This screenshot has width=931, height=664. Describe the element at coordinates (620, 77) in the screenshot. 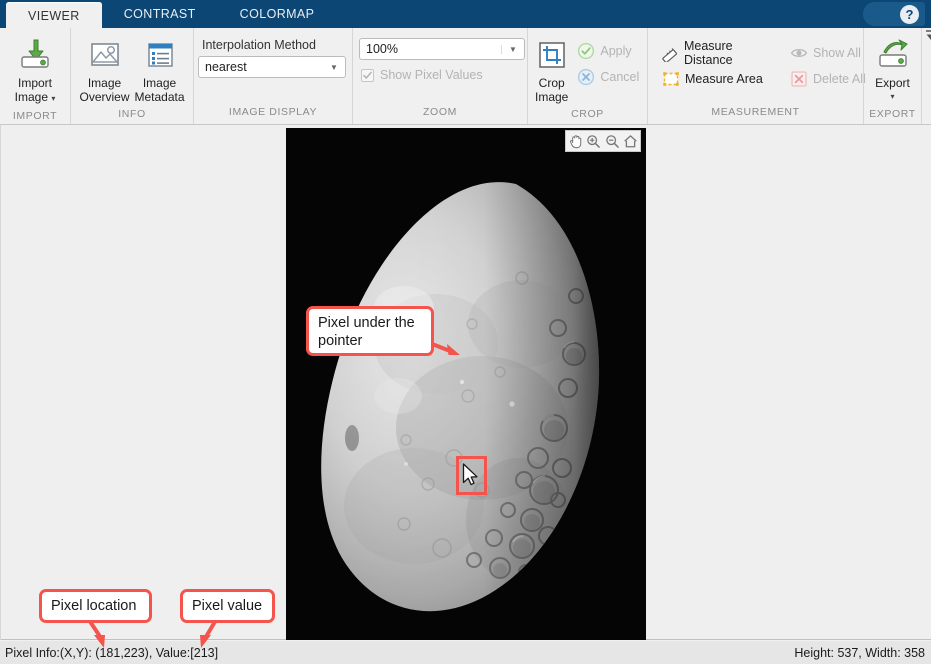

I see `cancel-crop-label: Cancel` at that location.